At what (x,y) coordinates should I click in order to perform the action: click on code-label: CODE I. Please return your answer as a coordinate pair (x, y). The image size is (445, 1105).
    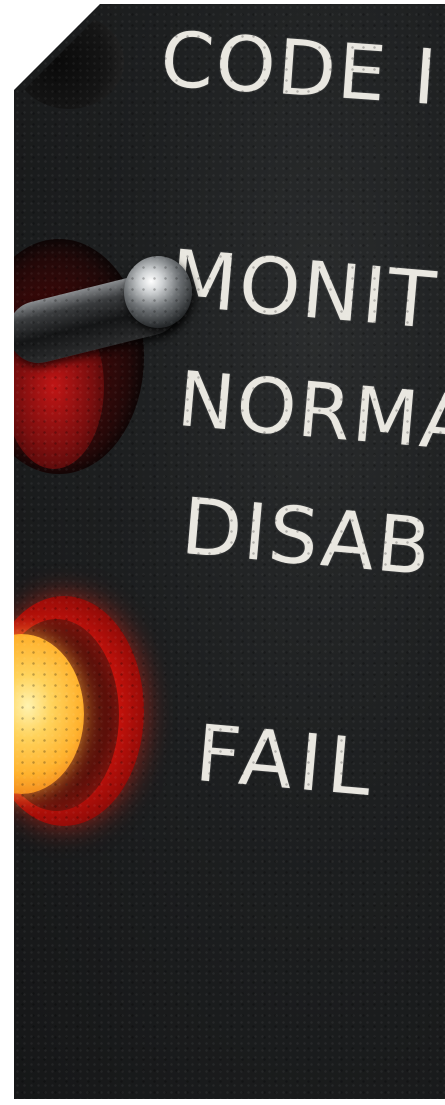
    Looking at the image, I should click on (299, 68).